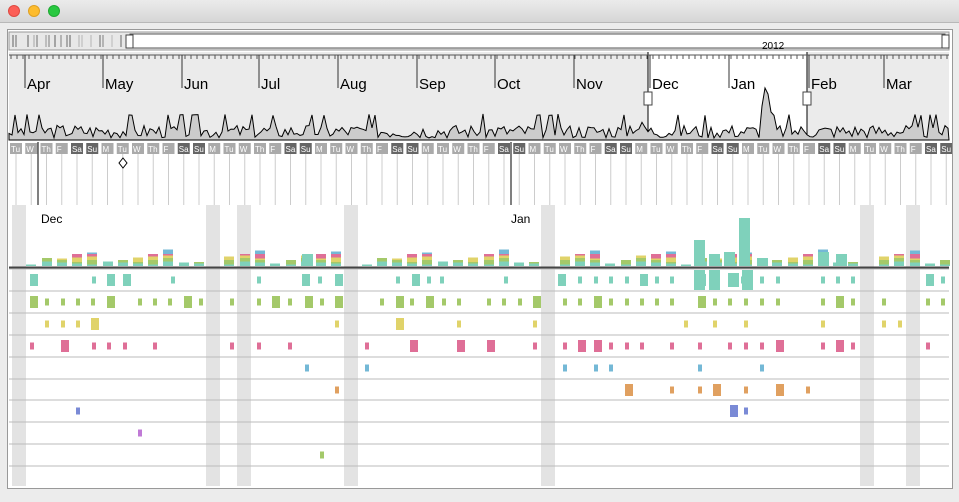  Describe the element at coordinates (54, 11) in the screenshot. I see `zoom-window-button` at that location.